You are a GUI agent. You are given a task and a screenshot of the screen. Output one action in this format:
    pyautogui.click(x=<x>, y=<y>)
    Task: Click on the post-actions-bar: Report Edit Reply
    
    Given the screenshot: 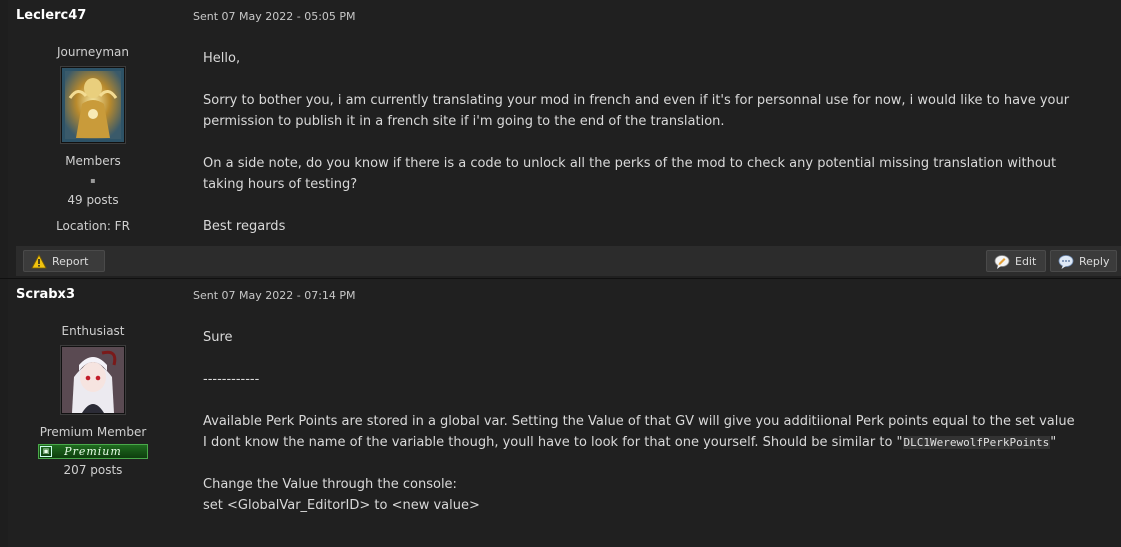 What is the action you would take?
    pyautogui.click(x=568, y=261)
    